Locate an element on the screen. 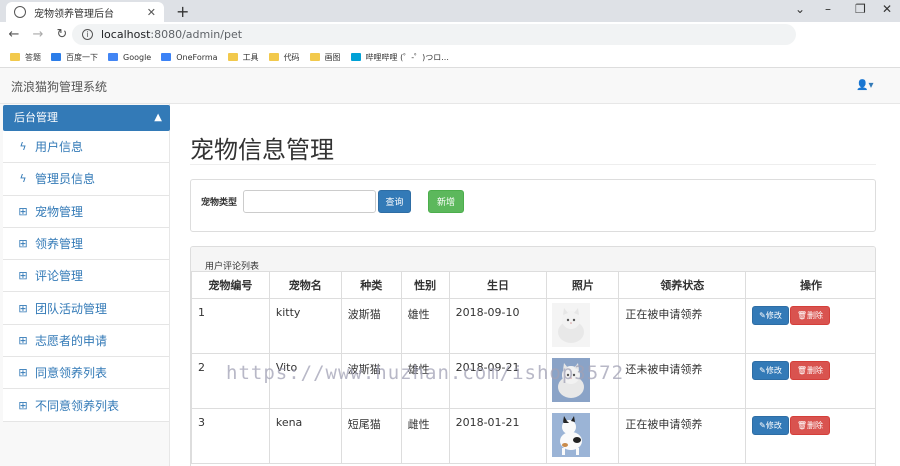  cell-gender: 雄性 is located at coordinates (425, 326).